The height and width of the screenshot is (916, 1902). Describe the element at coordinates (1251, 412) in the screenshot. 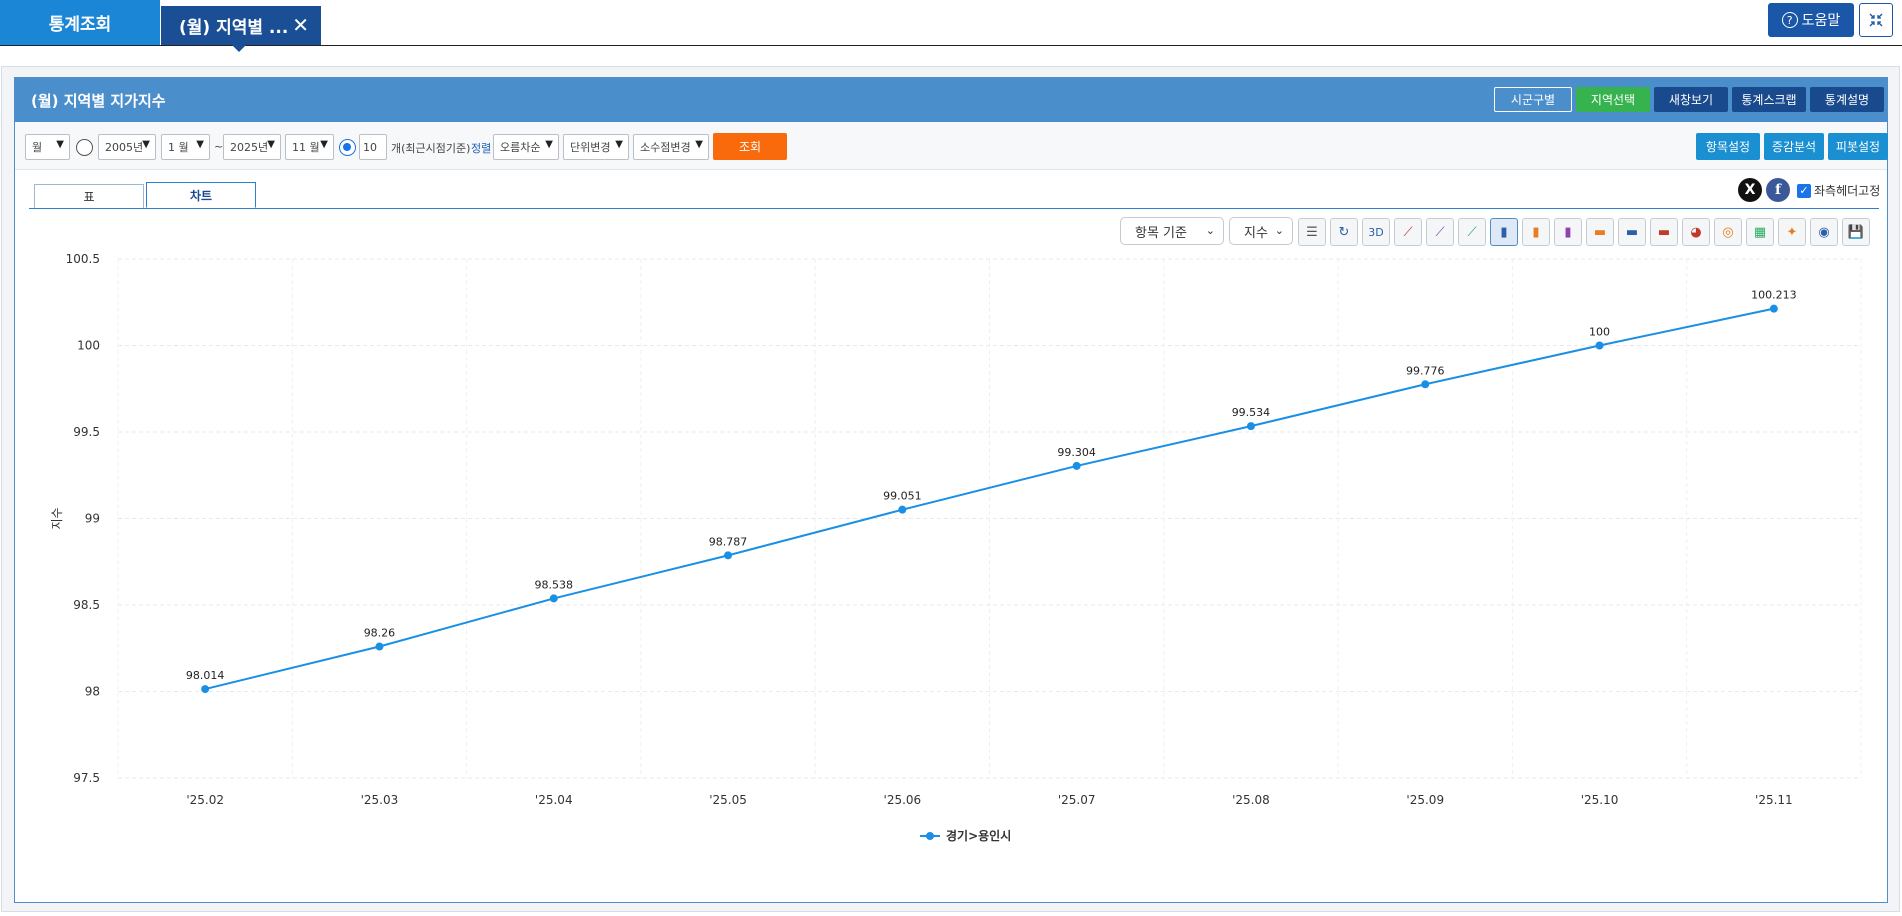

I see `data-label: 99.534` at that location.